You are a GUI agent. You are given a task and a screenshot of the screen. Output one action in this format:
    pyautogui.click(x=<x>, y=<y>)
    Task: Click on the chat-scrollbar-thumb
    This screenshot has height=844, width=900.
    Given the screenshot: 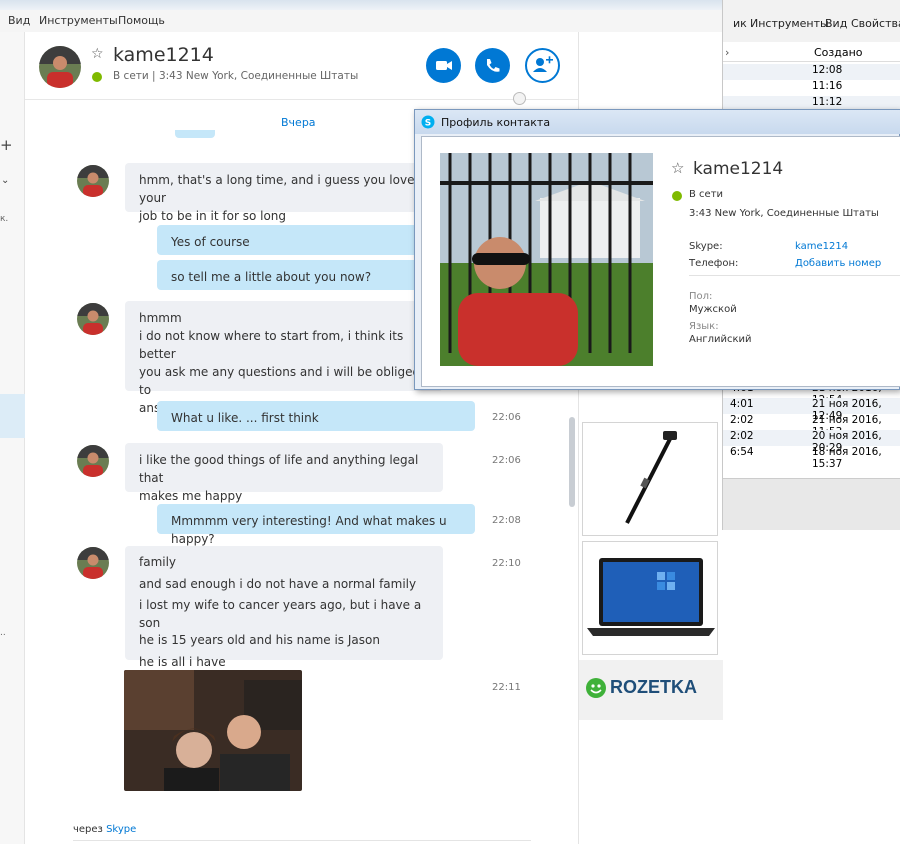 What is the action you would take?
    pyautogui.click(x=572, y=462)
    